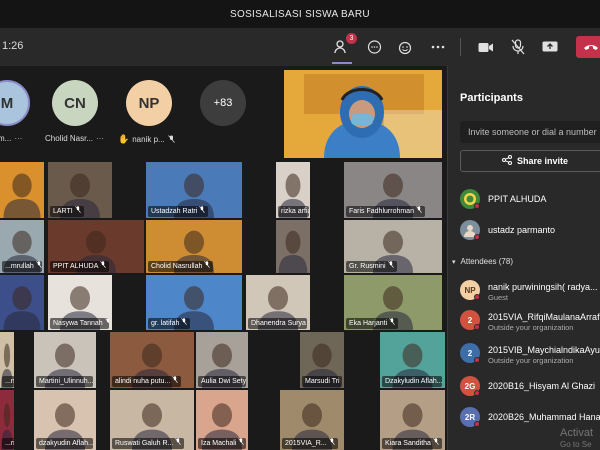  What do you see at coordinates (393, 190) in the screenshot?
I see `participant-video-tile: Faris Fadhlurrohman` at bounding box center [393, 190].